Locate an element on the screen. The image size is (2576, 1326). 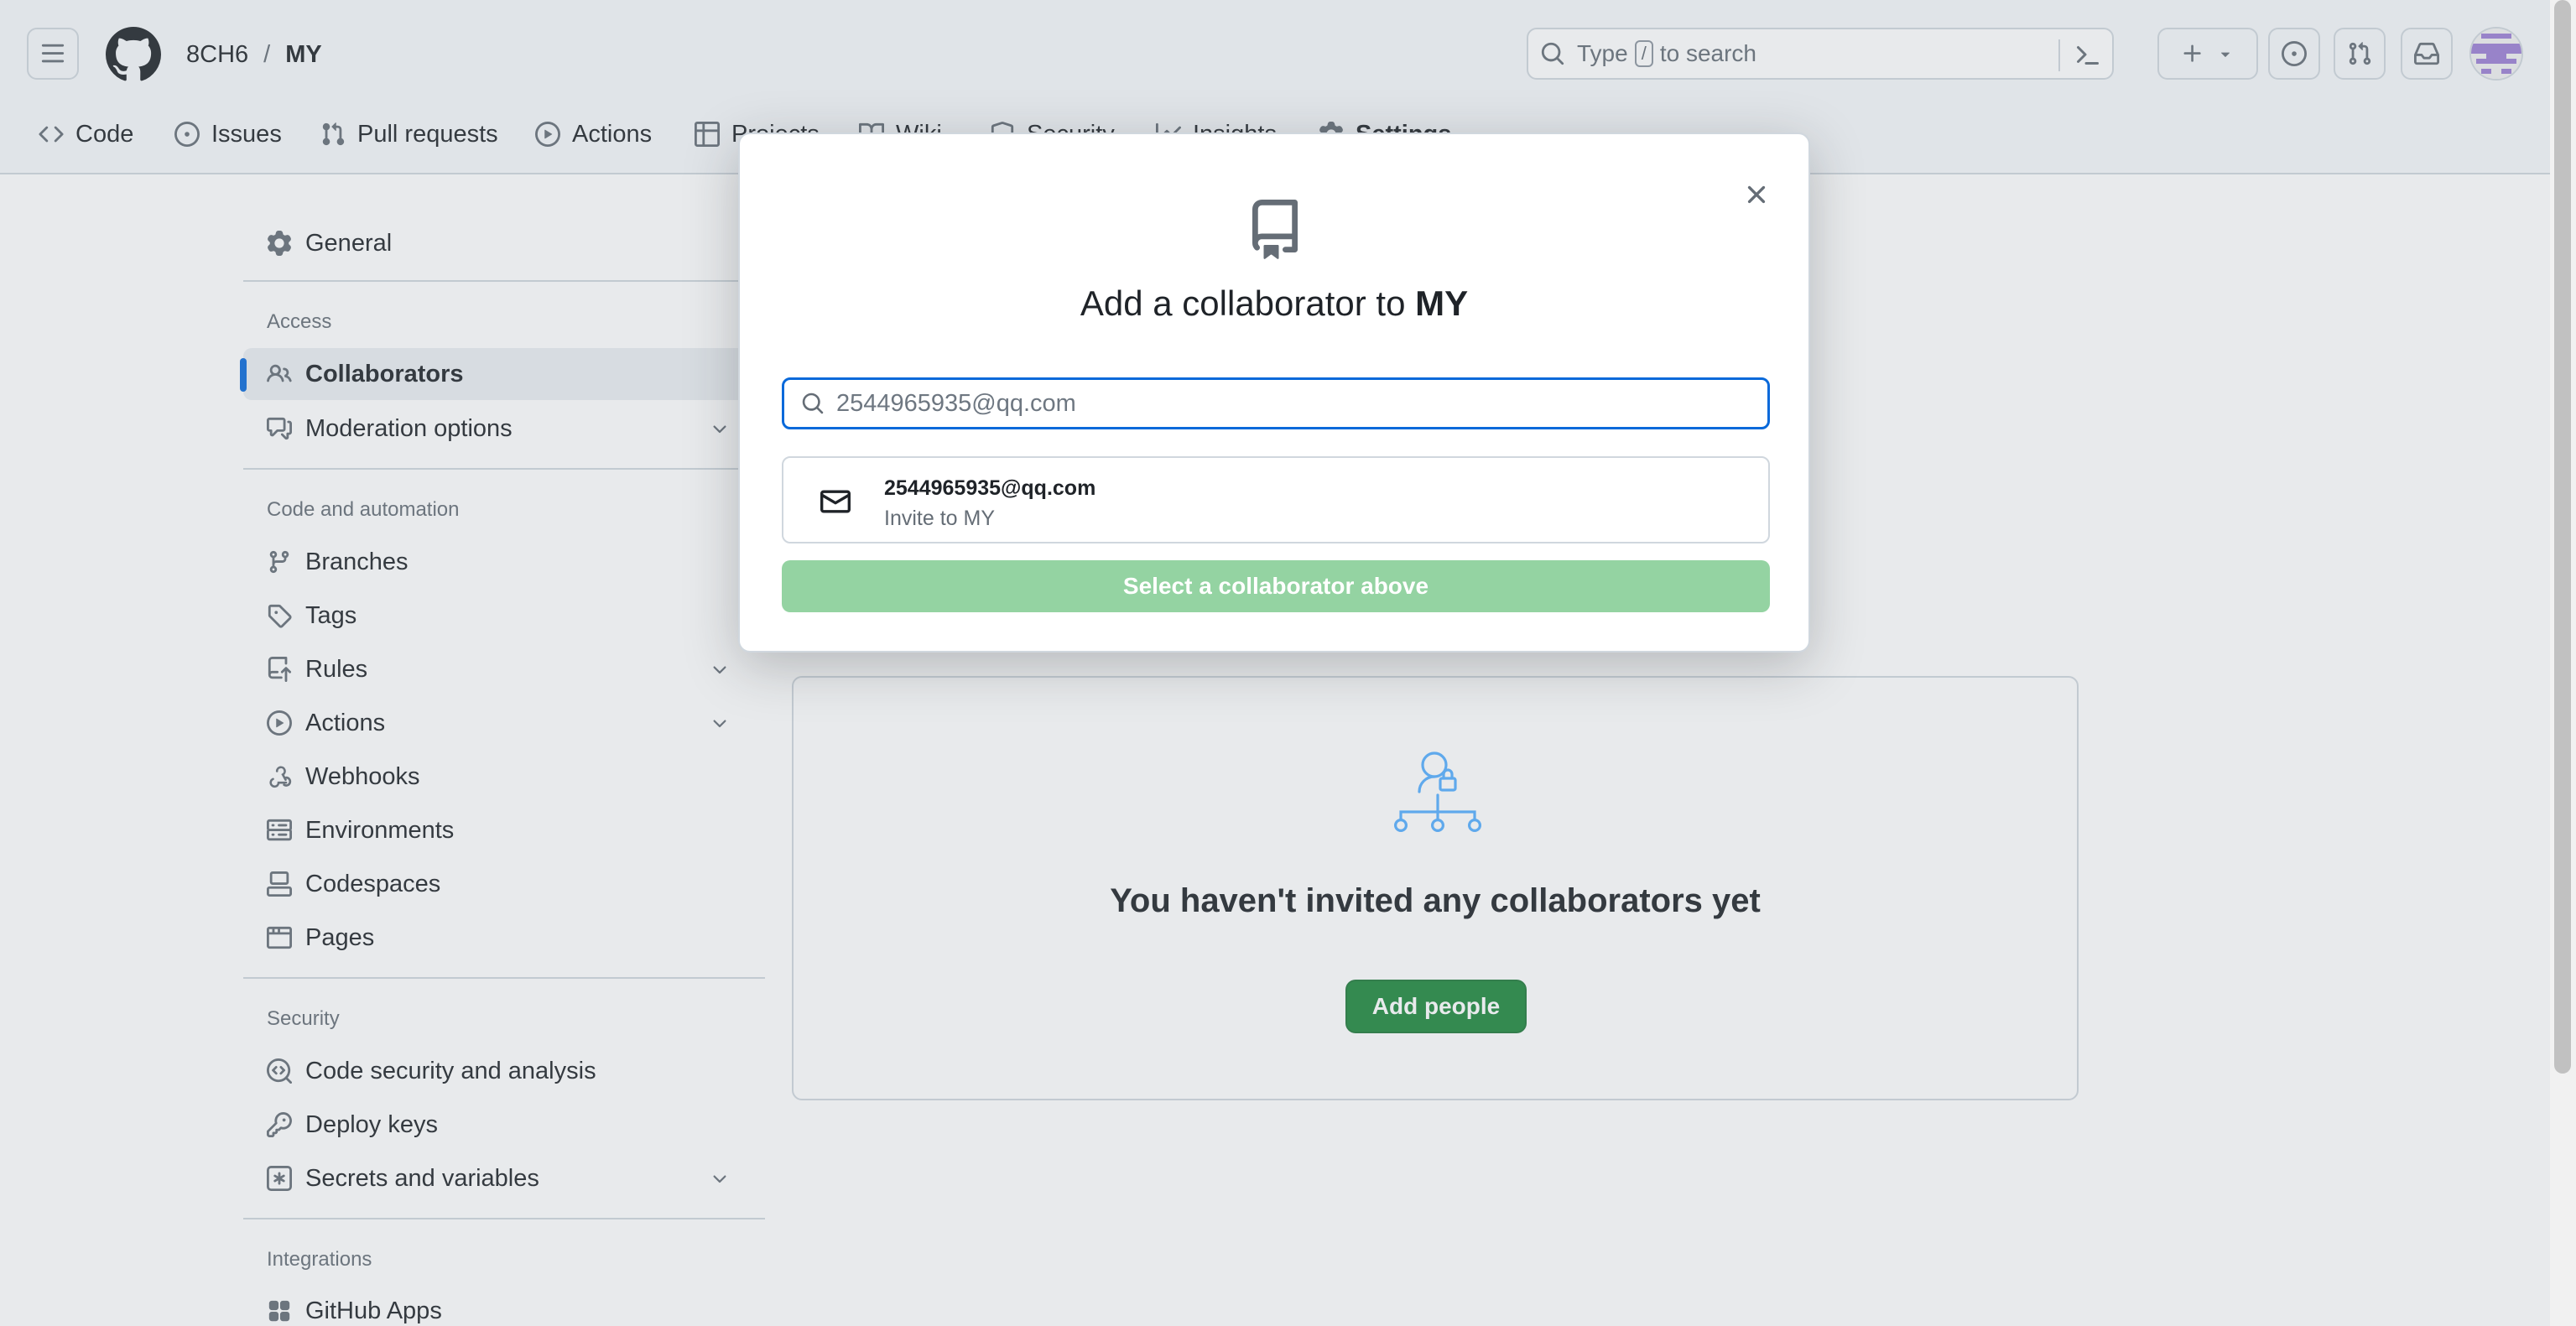
dialog-title-repo: MY is located at coordinates (1442, 303).